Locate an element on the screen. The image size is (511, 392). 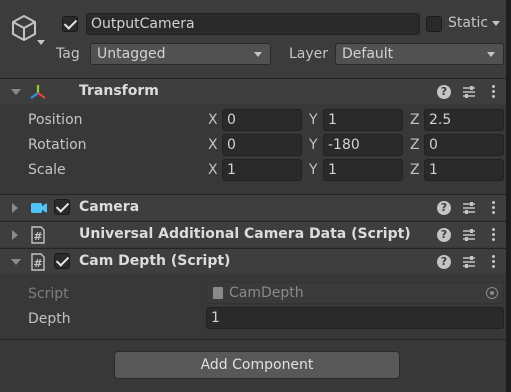
position-label: Position is located at coordinates (55, 120).